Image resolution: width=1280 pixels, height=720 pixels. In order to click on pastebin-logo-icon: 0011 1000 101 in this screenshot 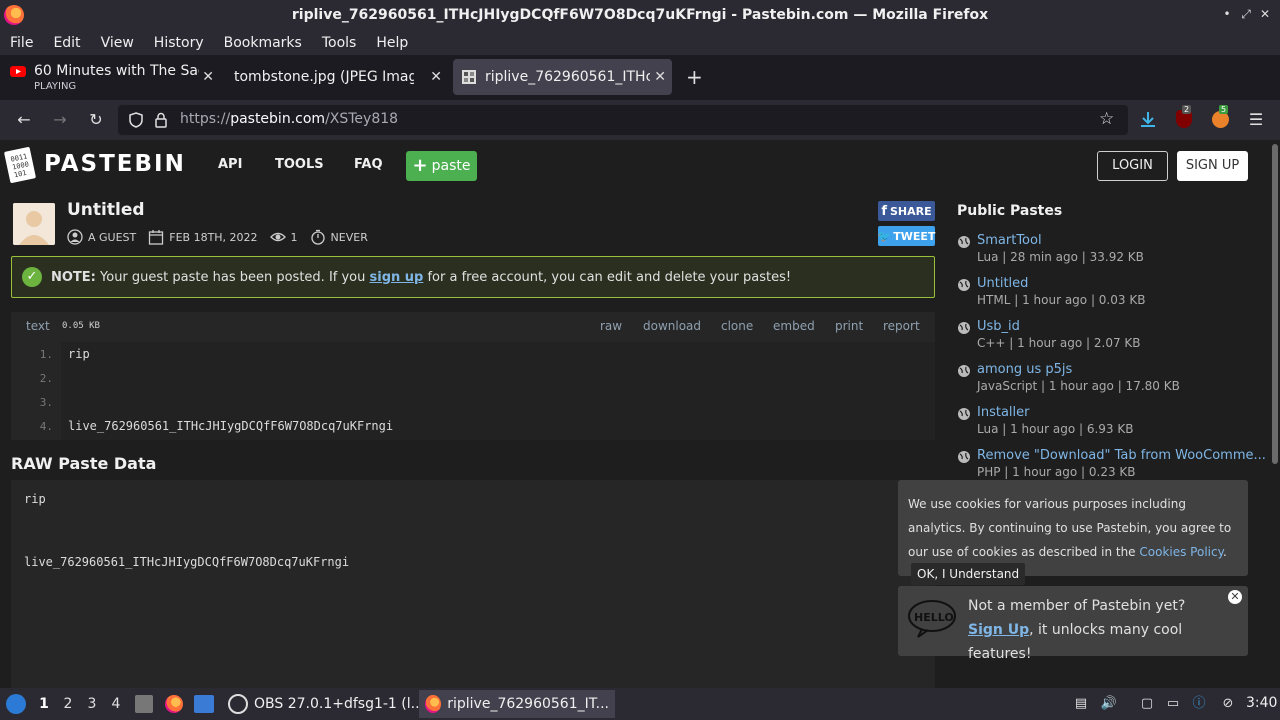, I will do `click(21, 165)`.